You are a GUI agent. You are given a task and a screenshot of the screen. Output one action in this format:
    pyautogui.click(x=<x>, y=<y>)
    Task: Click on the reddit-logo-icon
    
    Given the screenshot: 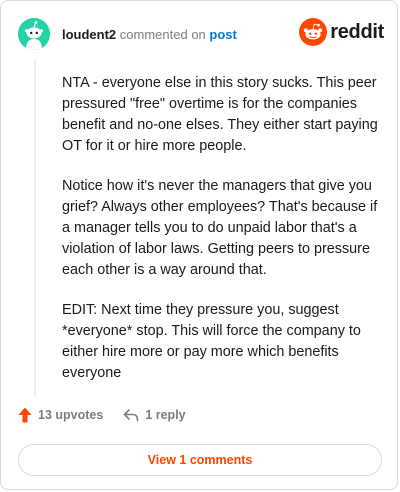 What is the action you would take?
    pyautogui.click(x=313, y=32)
    